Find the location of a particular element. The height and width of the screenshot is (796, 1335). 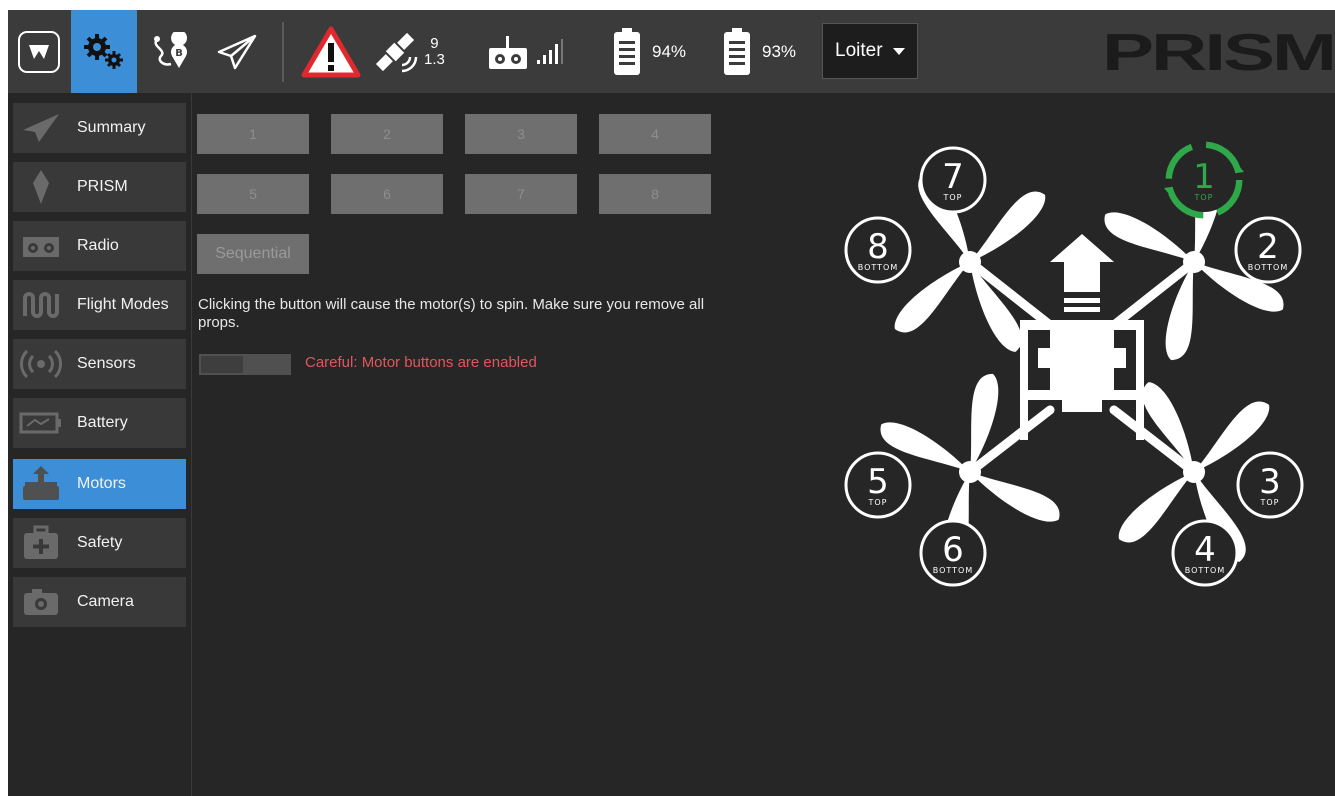

sidebar-item-sensors: Sensors is located at coordinates (99, 364).